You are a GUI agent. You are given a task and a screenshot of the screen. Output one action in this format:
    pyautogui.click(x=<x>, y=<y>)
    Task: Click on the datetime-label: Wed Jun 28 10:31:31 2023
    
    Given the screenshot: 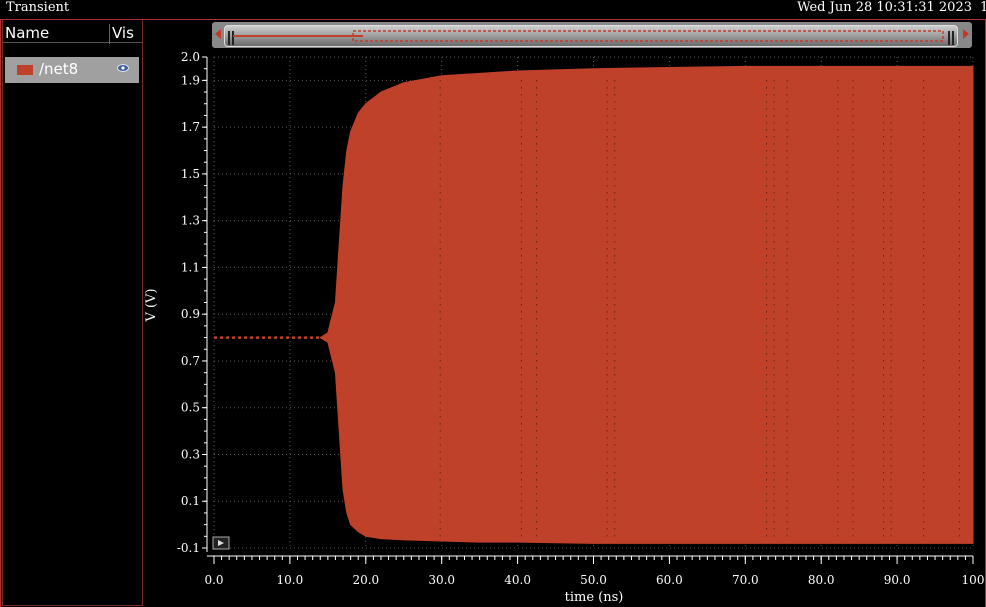 What is the action you would take?
    pyautogui.click(x=884, y=7)
    